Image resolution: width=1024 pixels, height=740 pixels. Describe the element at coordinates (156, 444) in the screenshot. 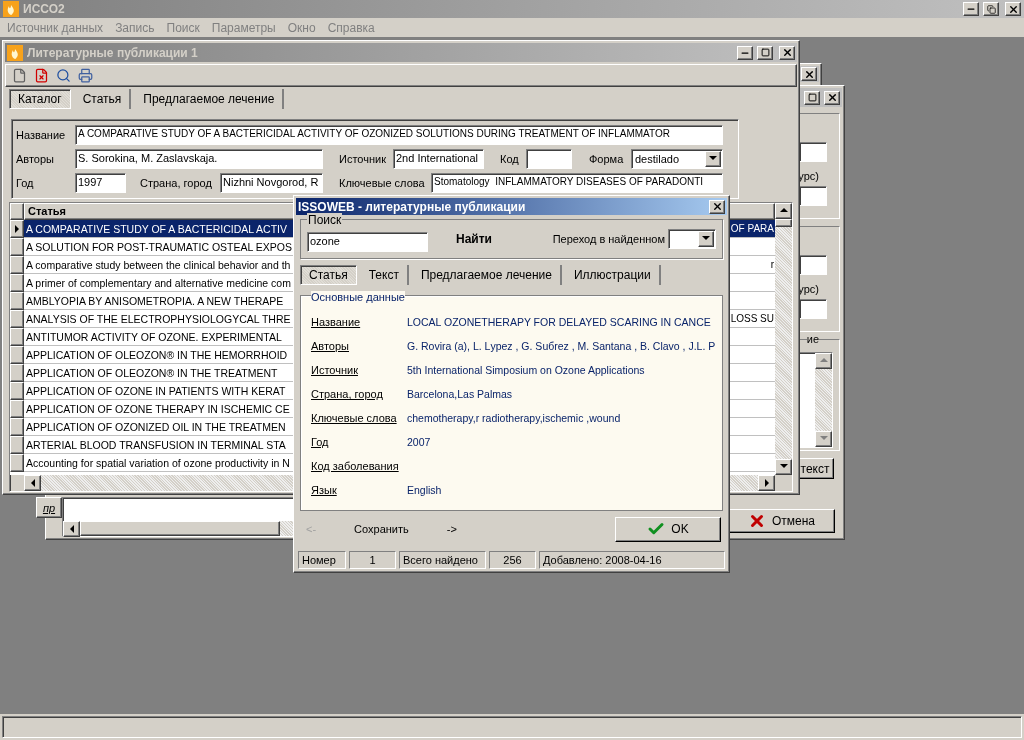

I see `cell-text: ARTERIAL BLOOD TRANSFUSION IN TERMINAL STA` at that location.